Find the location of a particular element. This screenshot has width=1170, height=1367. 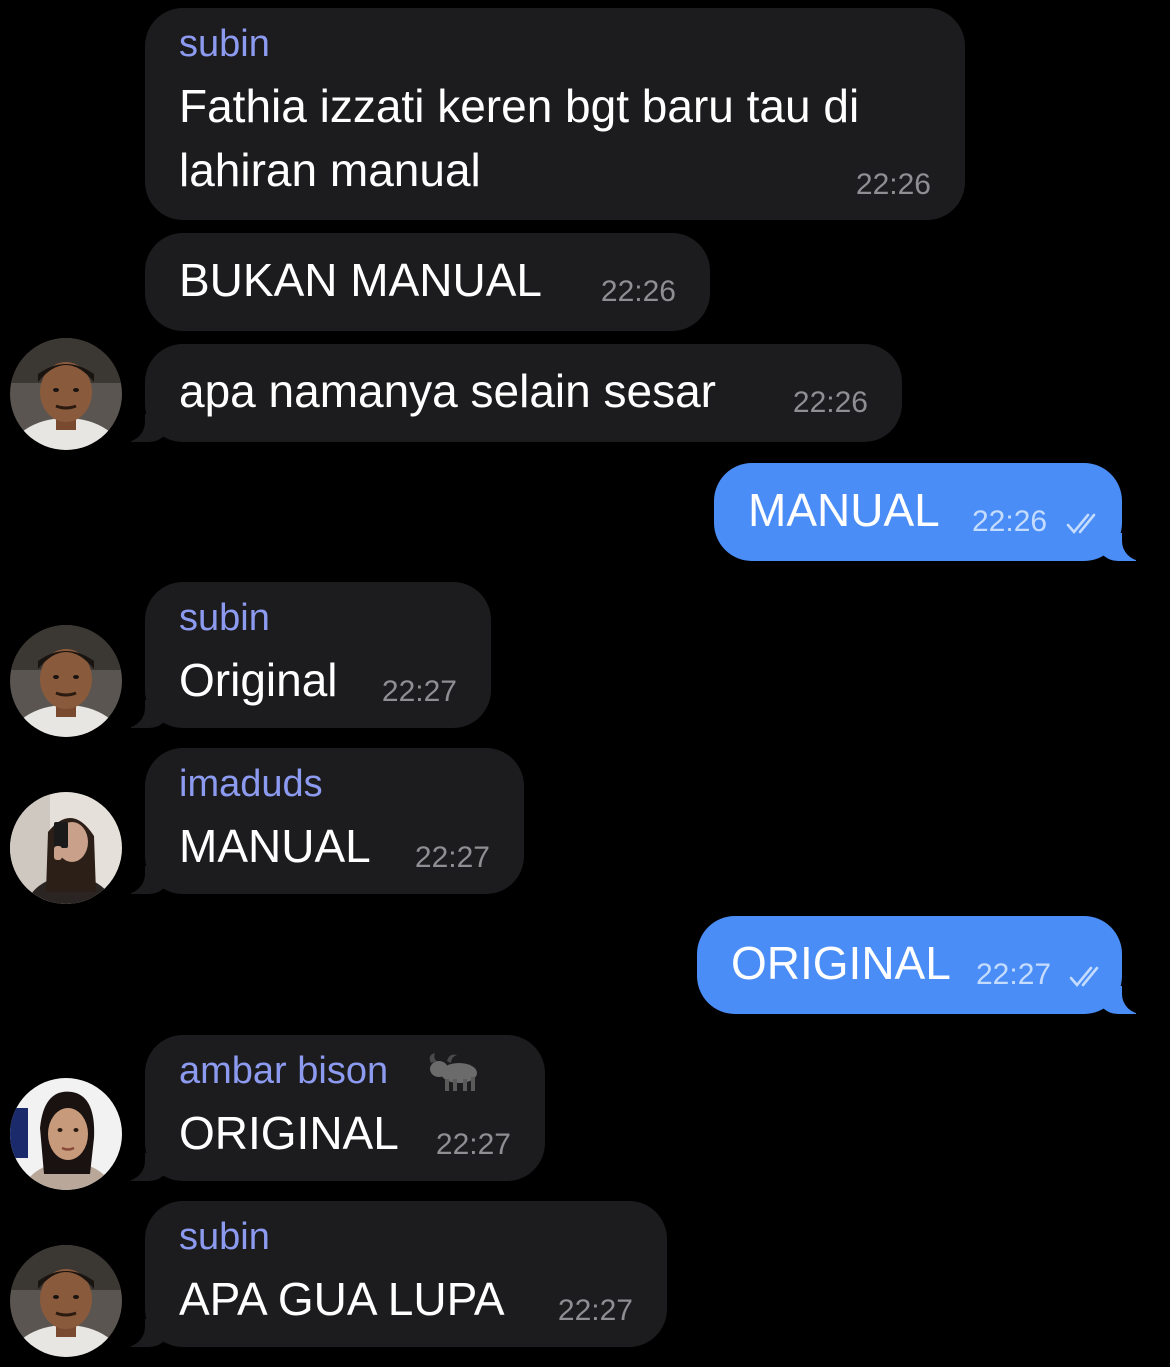

message-text: lahiran manual is located at coordinates (330, 170).